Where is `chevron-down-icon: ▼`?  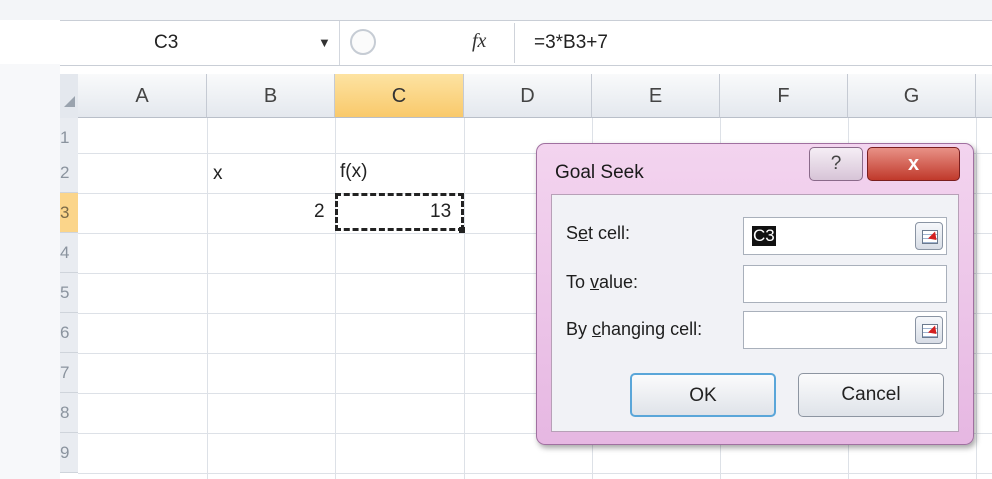
chevron-down-icon: ▼ is located at coordinates (324, 42).